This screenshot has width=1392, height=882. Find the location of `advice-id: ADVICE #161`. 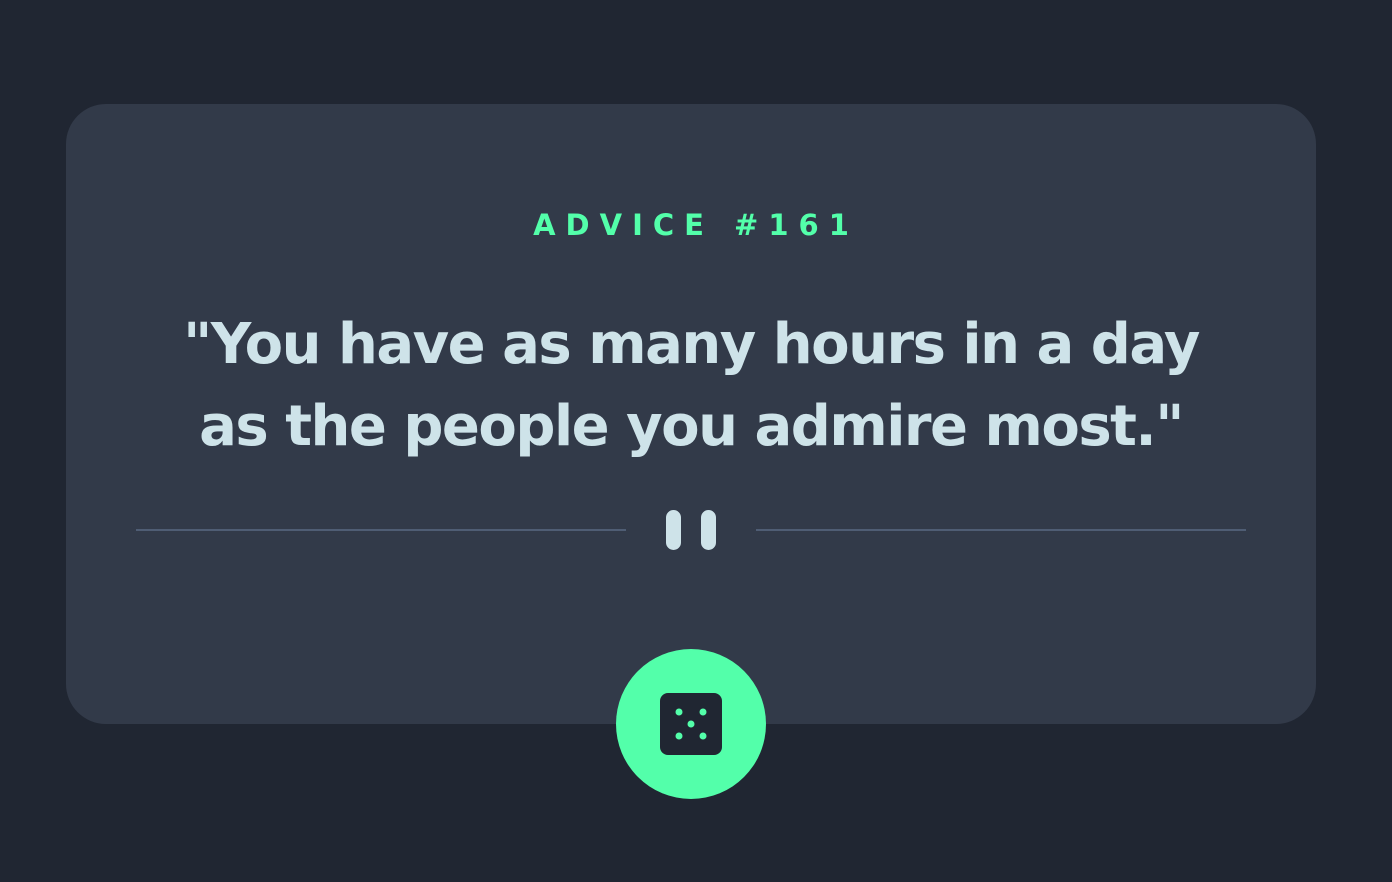

advice-id: ADVICE #161 is located at coordinates (696, 225).